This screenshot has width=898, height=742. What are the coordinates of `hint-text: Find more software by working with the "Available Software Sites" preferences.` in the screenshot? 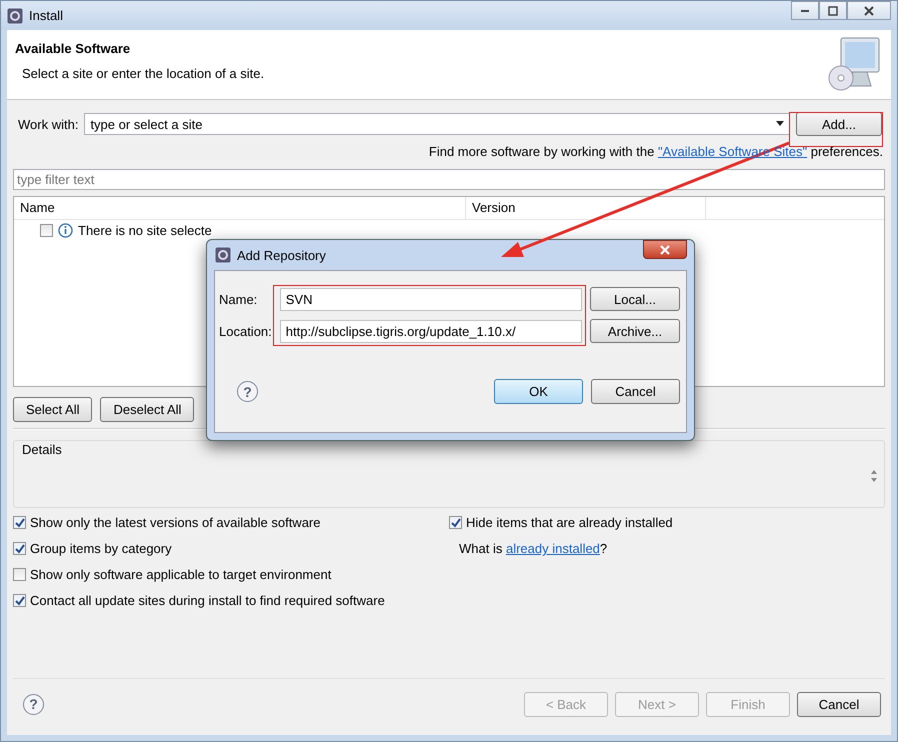 It's located at (655, 151).